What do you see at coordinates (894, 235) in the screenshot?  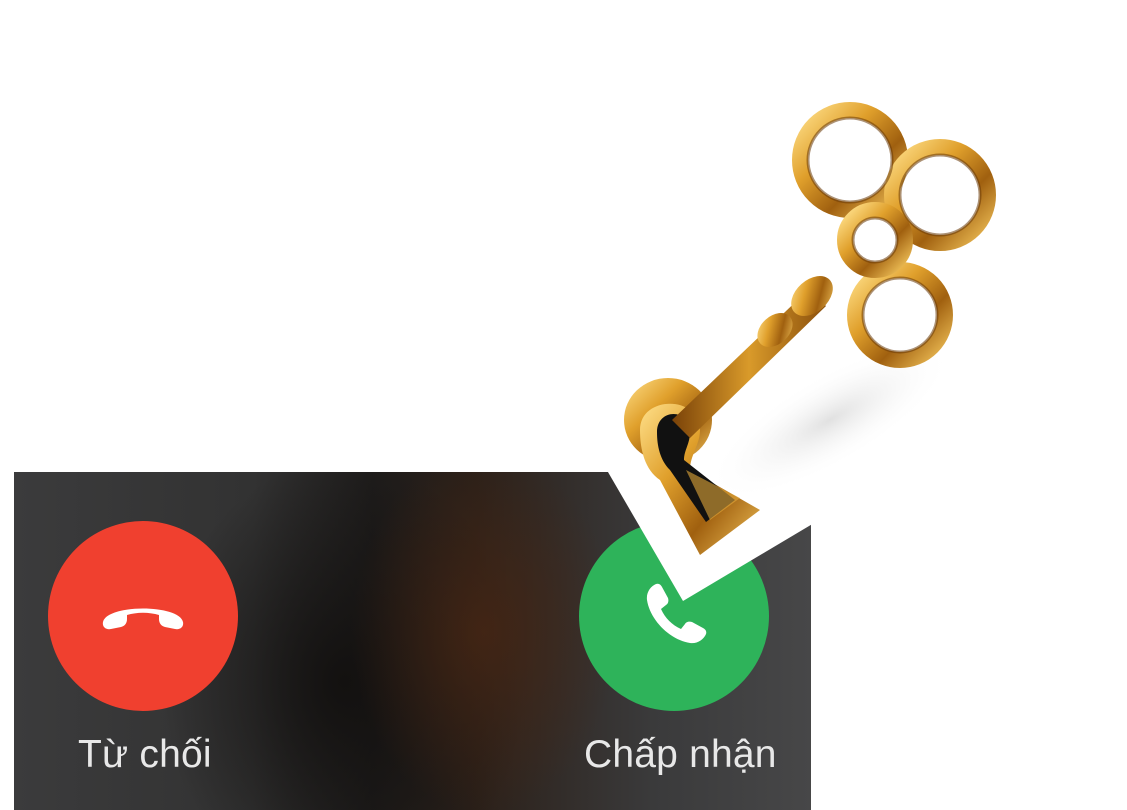 I see `key-bow` at bounding box center [894, 235].